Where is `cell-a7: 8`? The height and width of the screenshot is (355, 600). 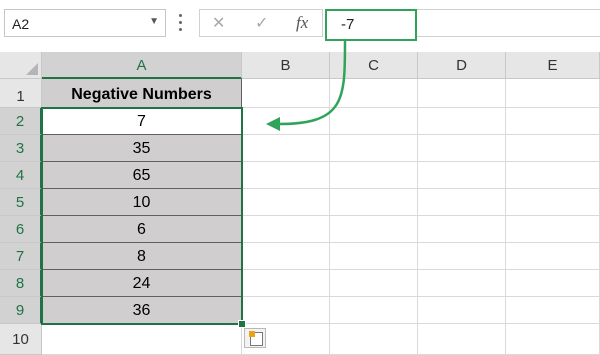 cell-a7: 8 is located at coordinates (142, 256).